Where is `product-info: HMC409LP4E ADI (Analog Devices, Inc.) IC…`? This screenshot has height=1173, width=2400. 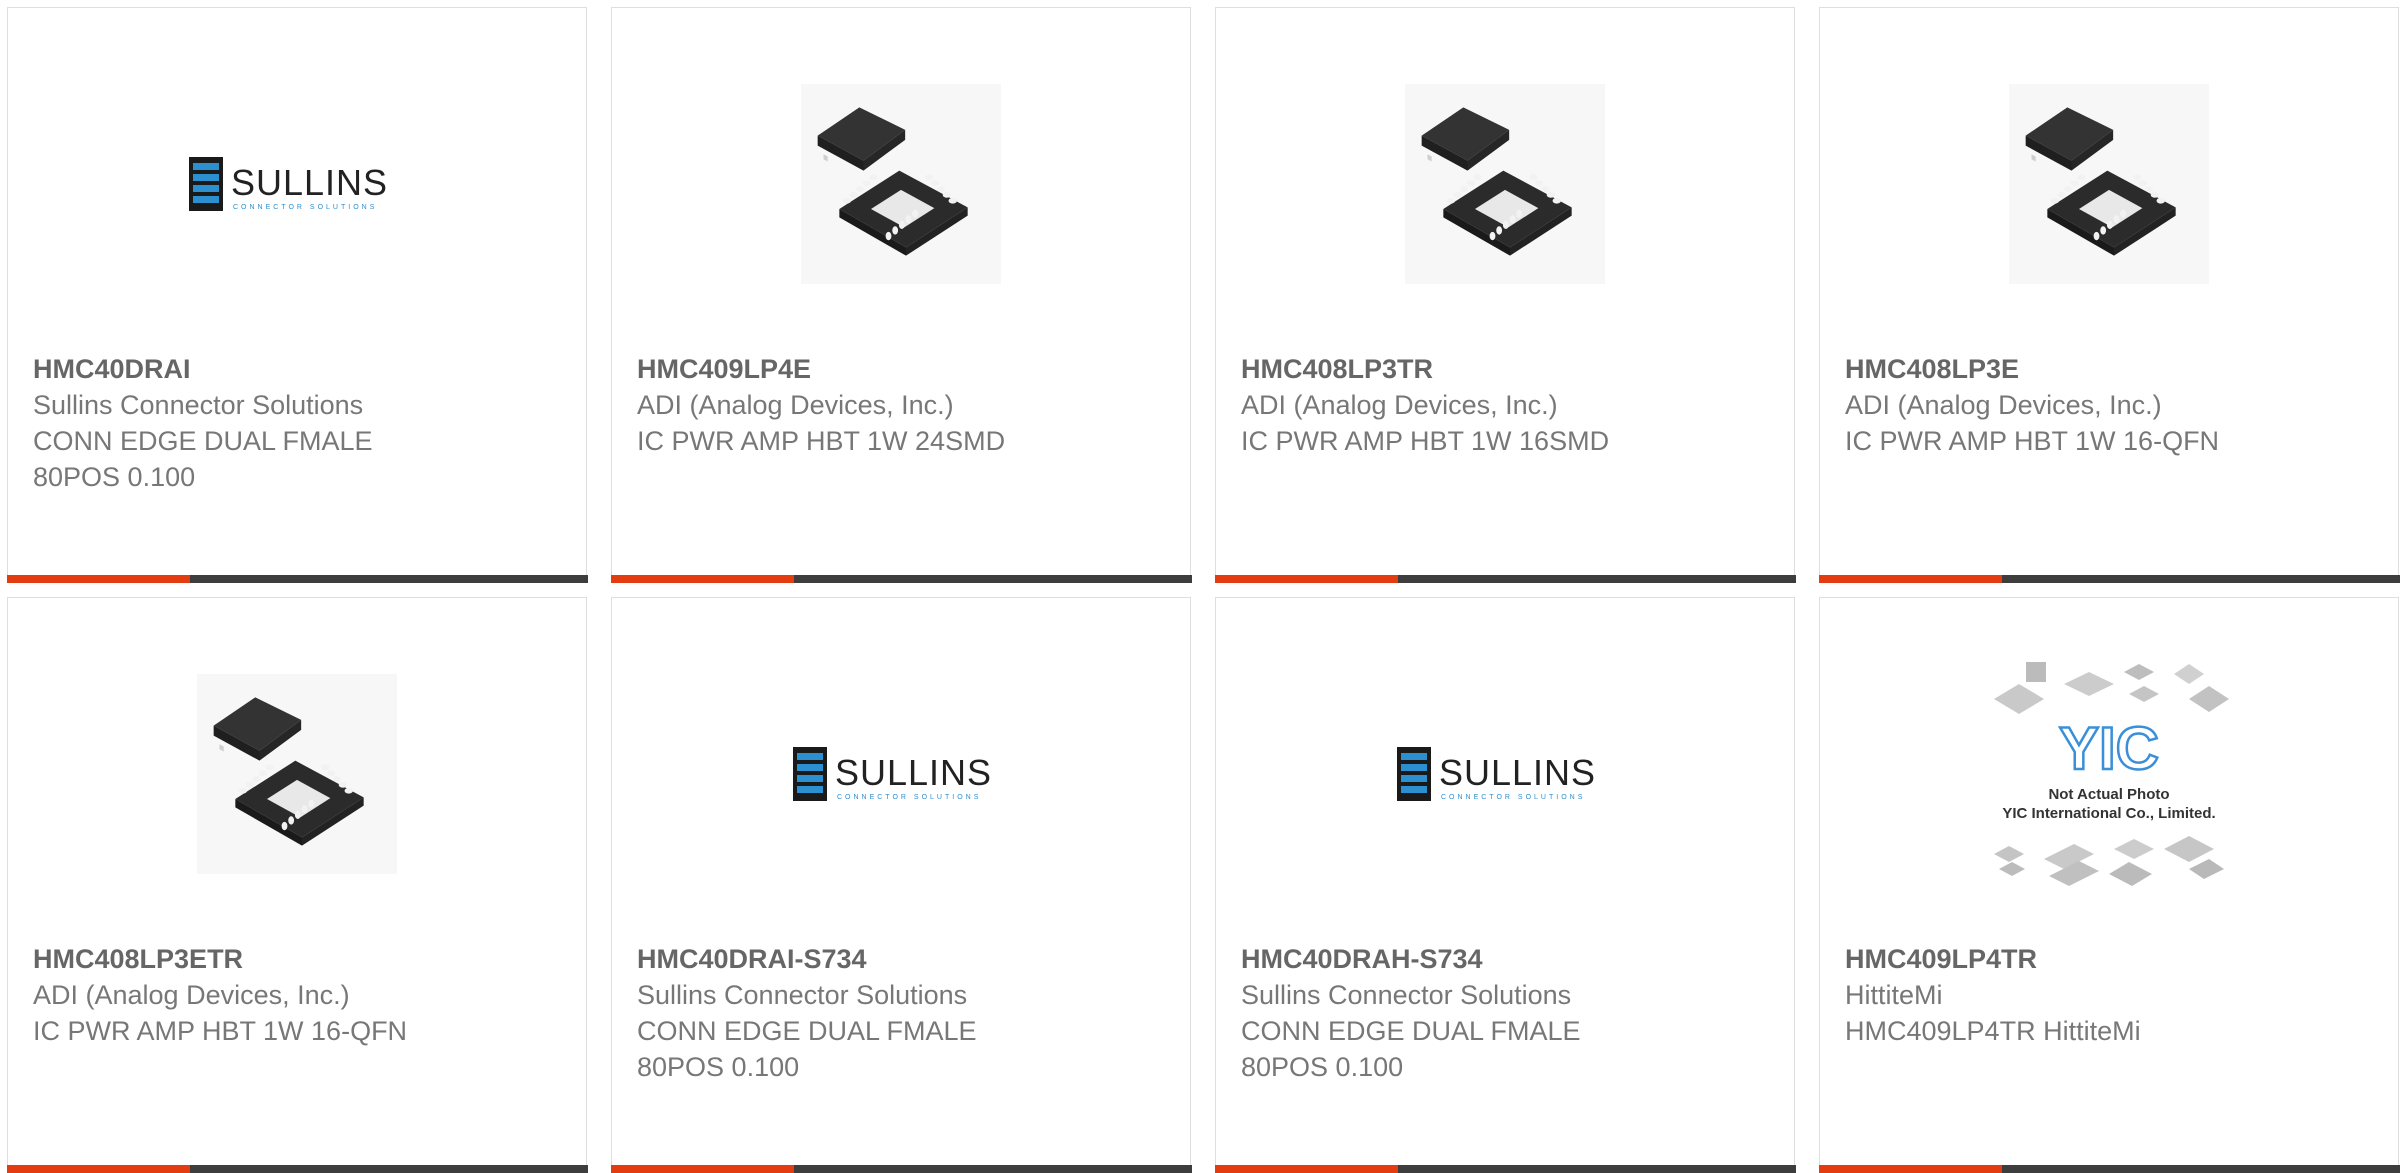
product-info: HMC409LP4E ADI (Analog Devices, Inc.) IC… is located at coordinates (903, 405).